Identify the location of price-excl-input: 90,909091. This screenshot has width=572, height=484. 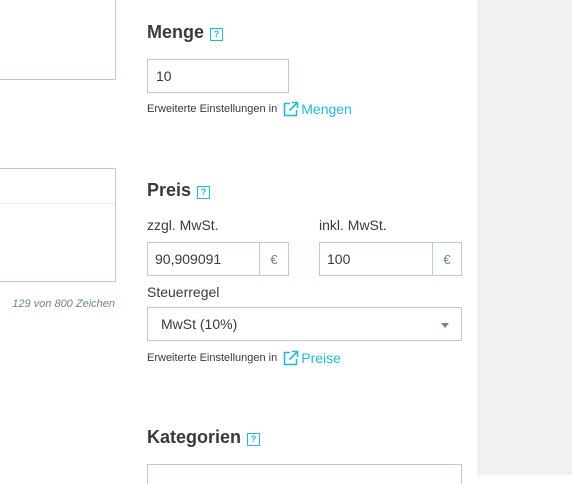
(203, 259).